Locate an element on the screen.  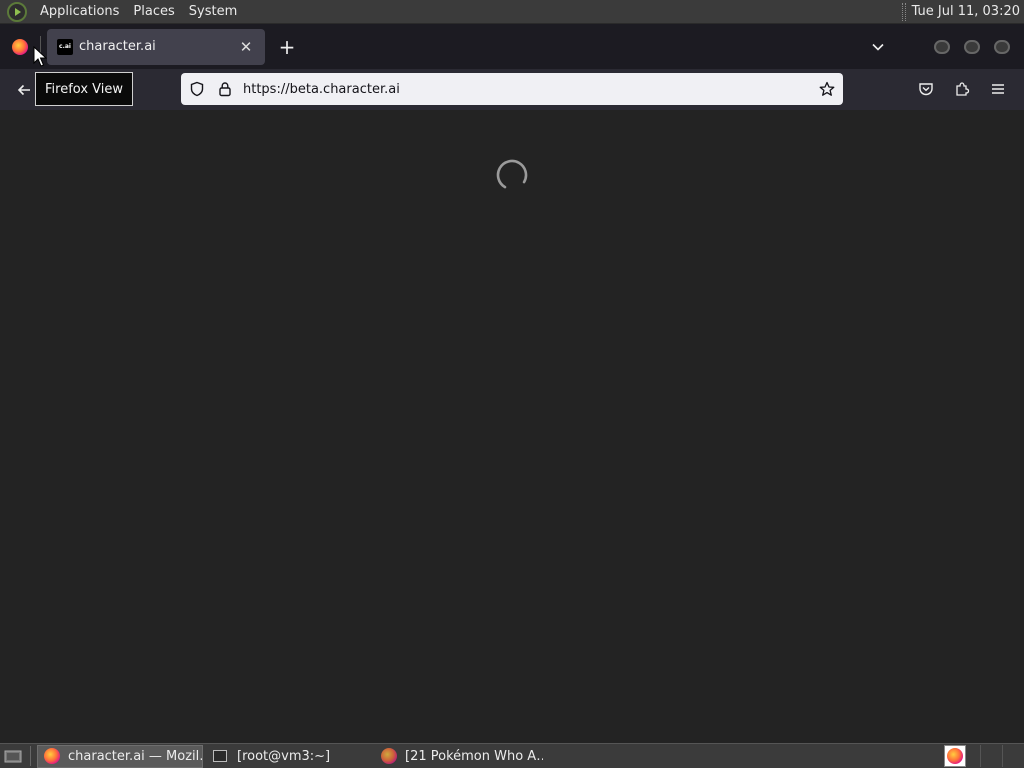
window-maximize-button is located at coordinates (972, 46).